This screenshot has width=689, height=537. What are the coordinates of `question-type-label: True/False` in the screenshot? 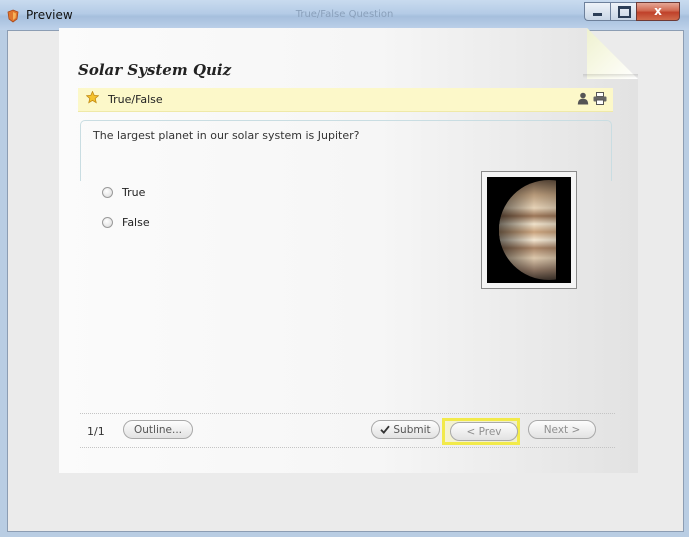 It's located at (135, 99).